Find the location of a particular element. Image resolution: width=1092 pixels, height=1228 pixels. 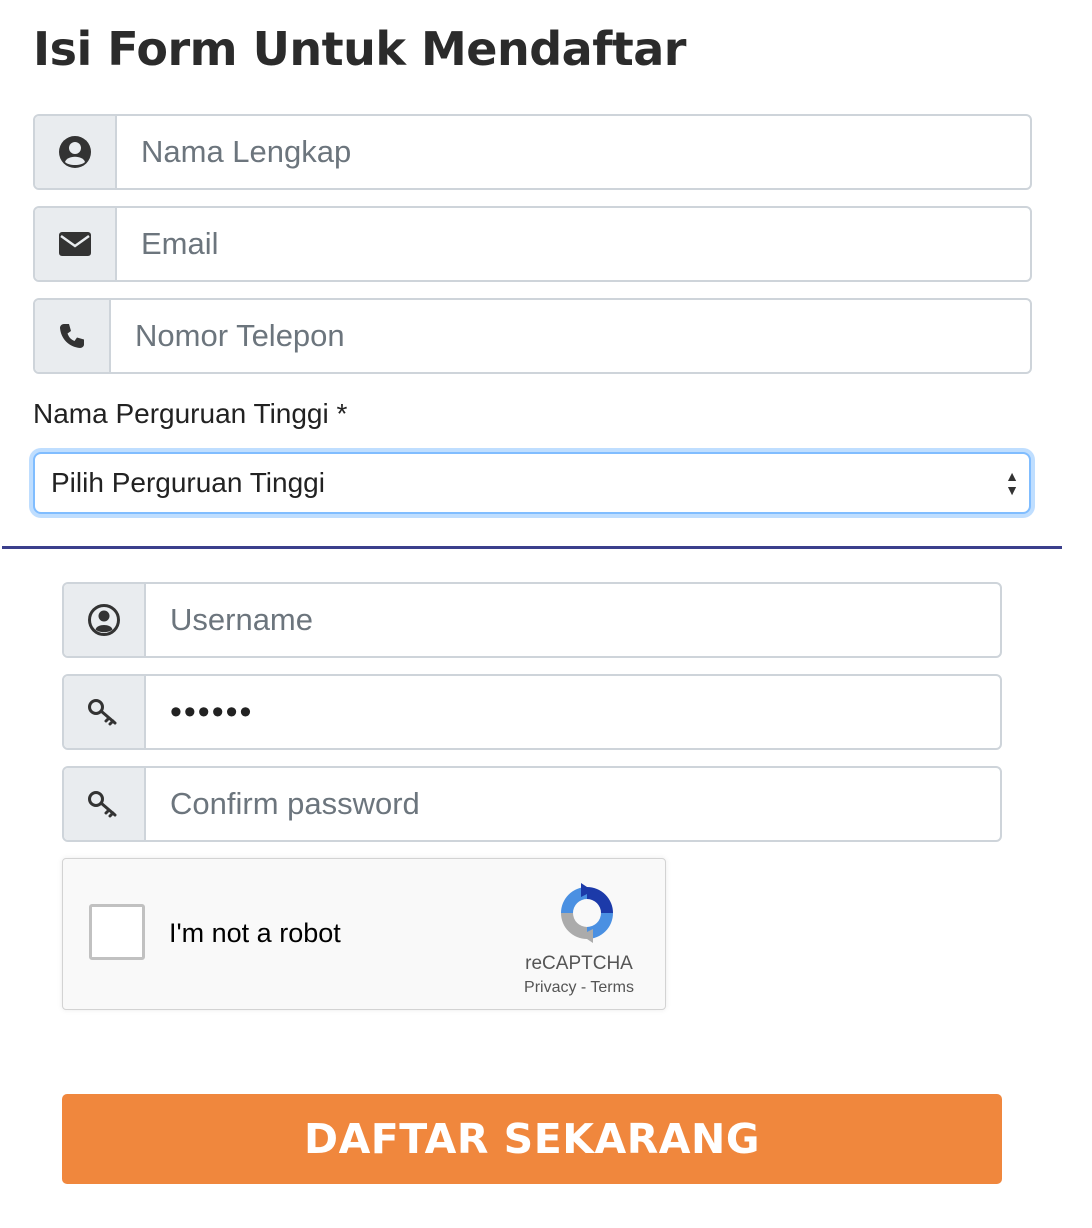

section-divider is located at coordinates (532, 547).